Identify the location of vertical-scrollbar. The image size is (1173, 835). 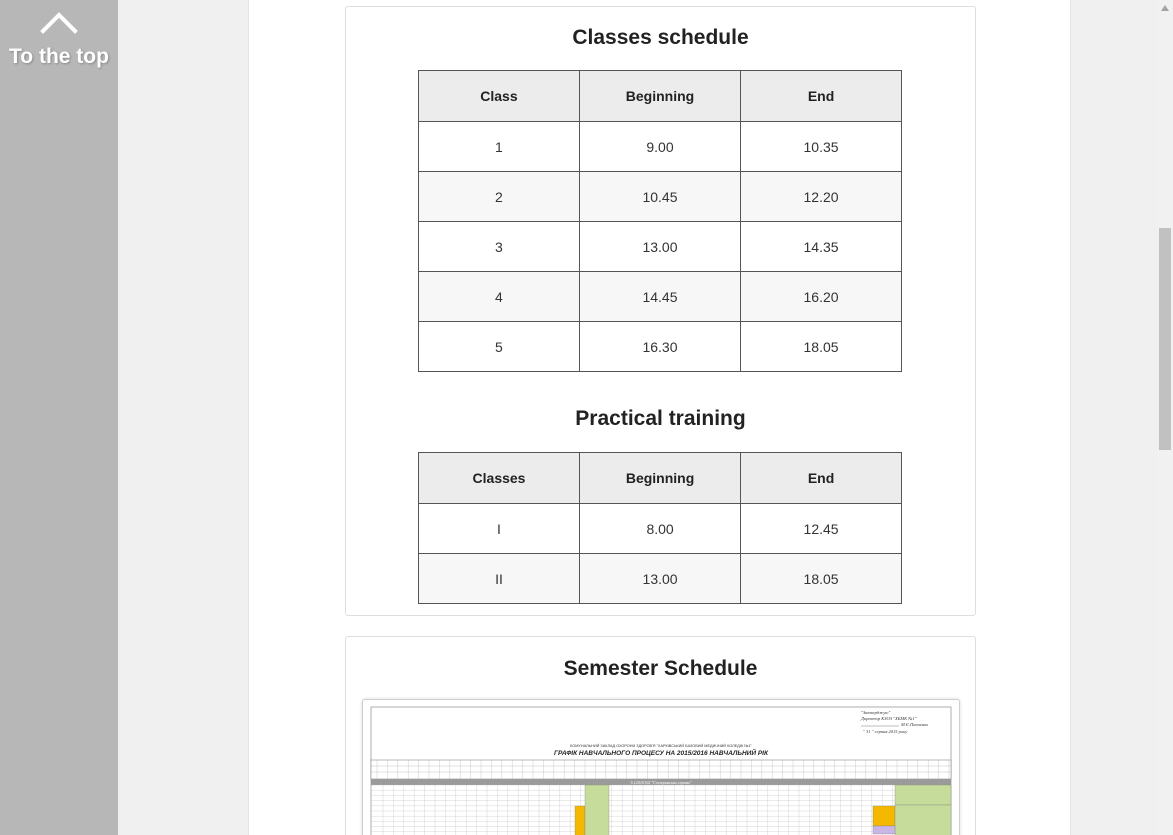
(1165, 417).